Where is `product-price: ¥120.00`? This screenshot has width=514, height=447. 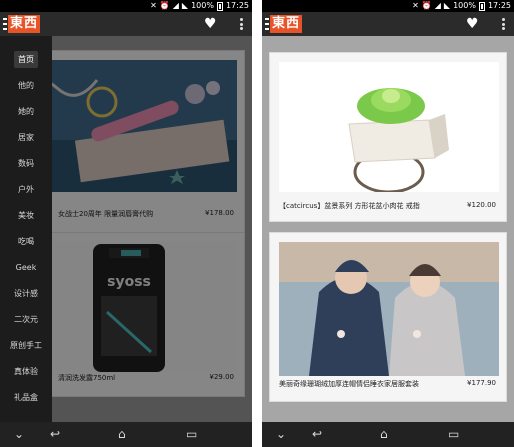 product-price: ¥120.00 is located at coordinates (481, 205).